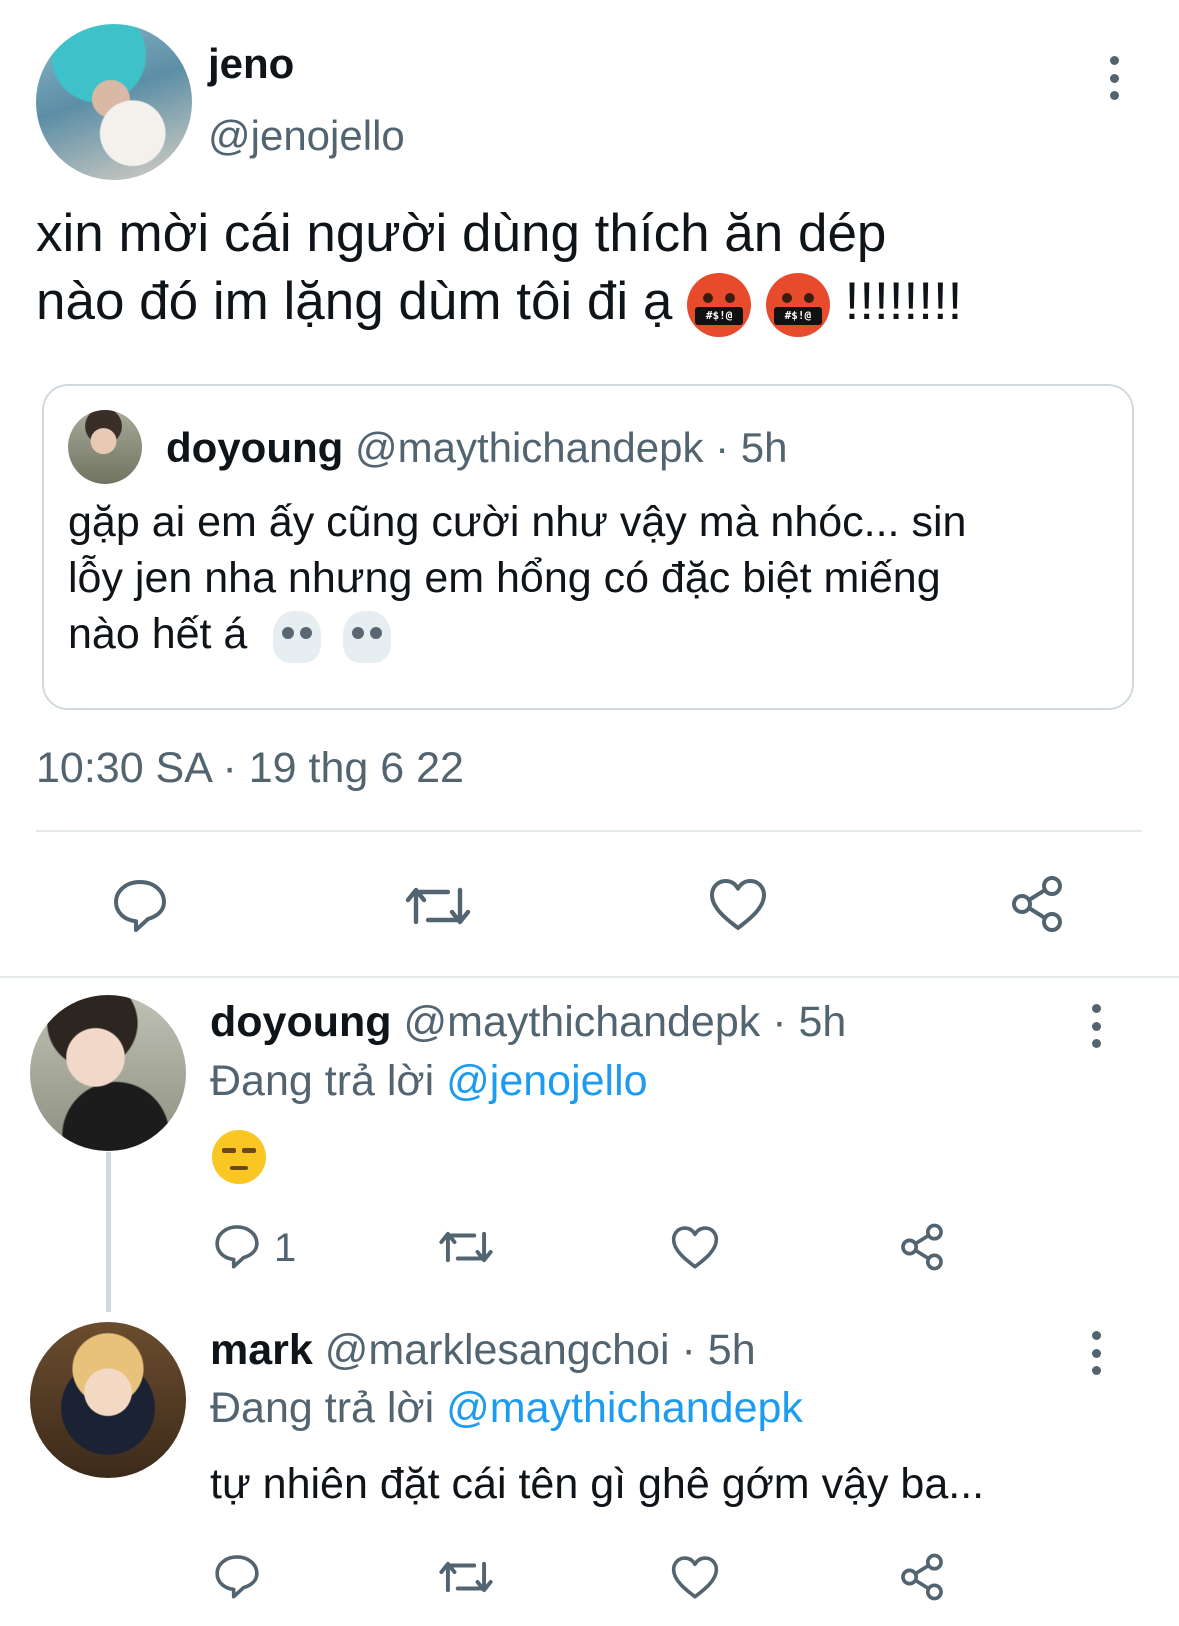 This screenshot has width=1179, height=1626. Describe the element at coordinates (105, 447) in the screenshot. I see `quoted-avatar` at that location.